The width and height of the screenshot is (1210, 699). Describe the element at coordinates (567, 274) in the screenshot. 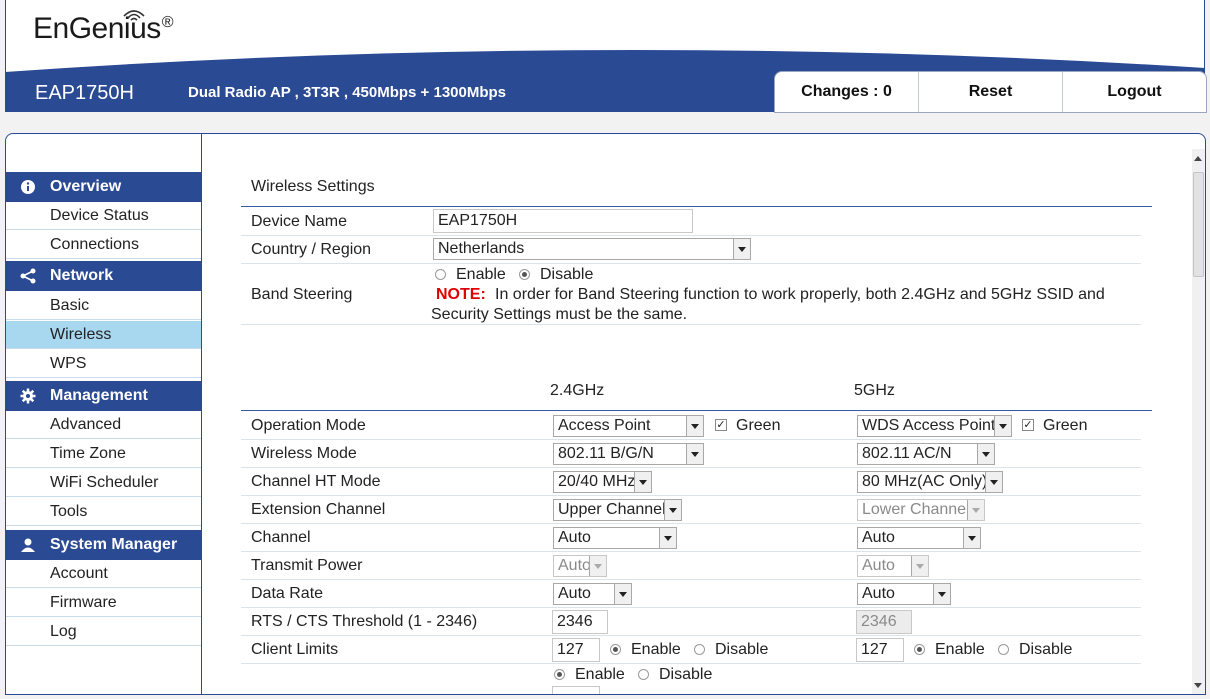

I see `band-steering-disable-label: Disable` at that location.